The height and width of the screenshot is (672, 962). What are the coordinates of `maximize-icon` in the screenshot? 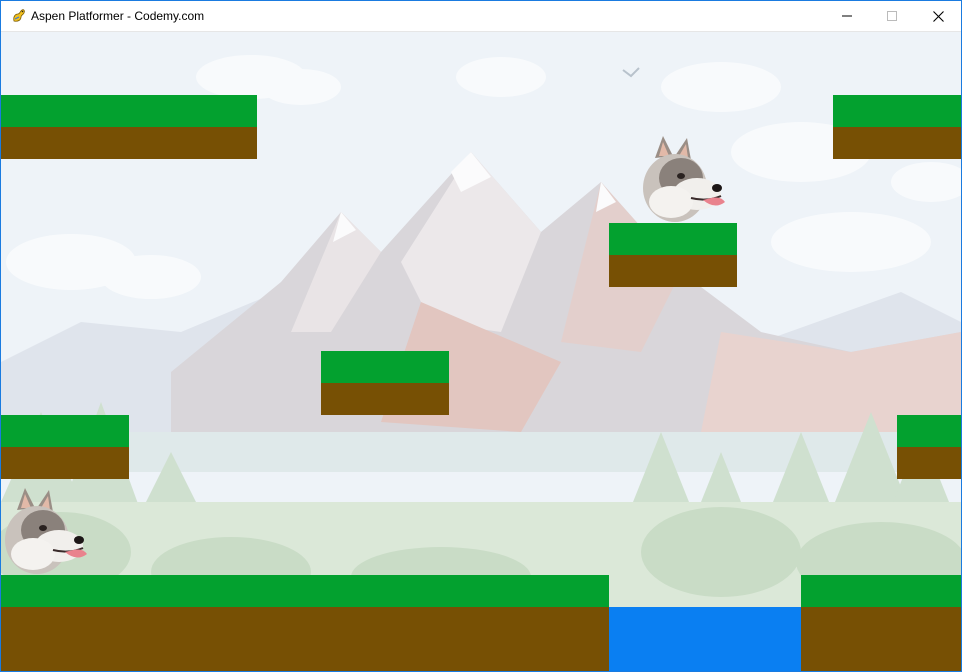 It's located at (892, 16).